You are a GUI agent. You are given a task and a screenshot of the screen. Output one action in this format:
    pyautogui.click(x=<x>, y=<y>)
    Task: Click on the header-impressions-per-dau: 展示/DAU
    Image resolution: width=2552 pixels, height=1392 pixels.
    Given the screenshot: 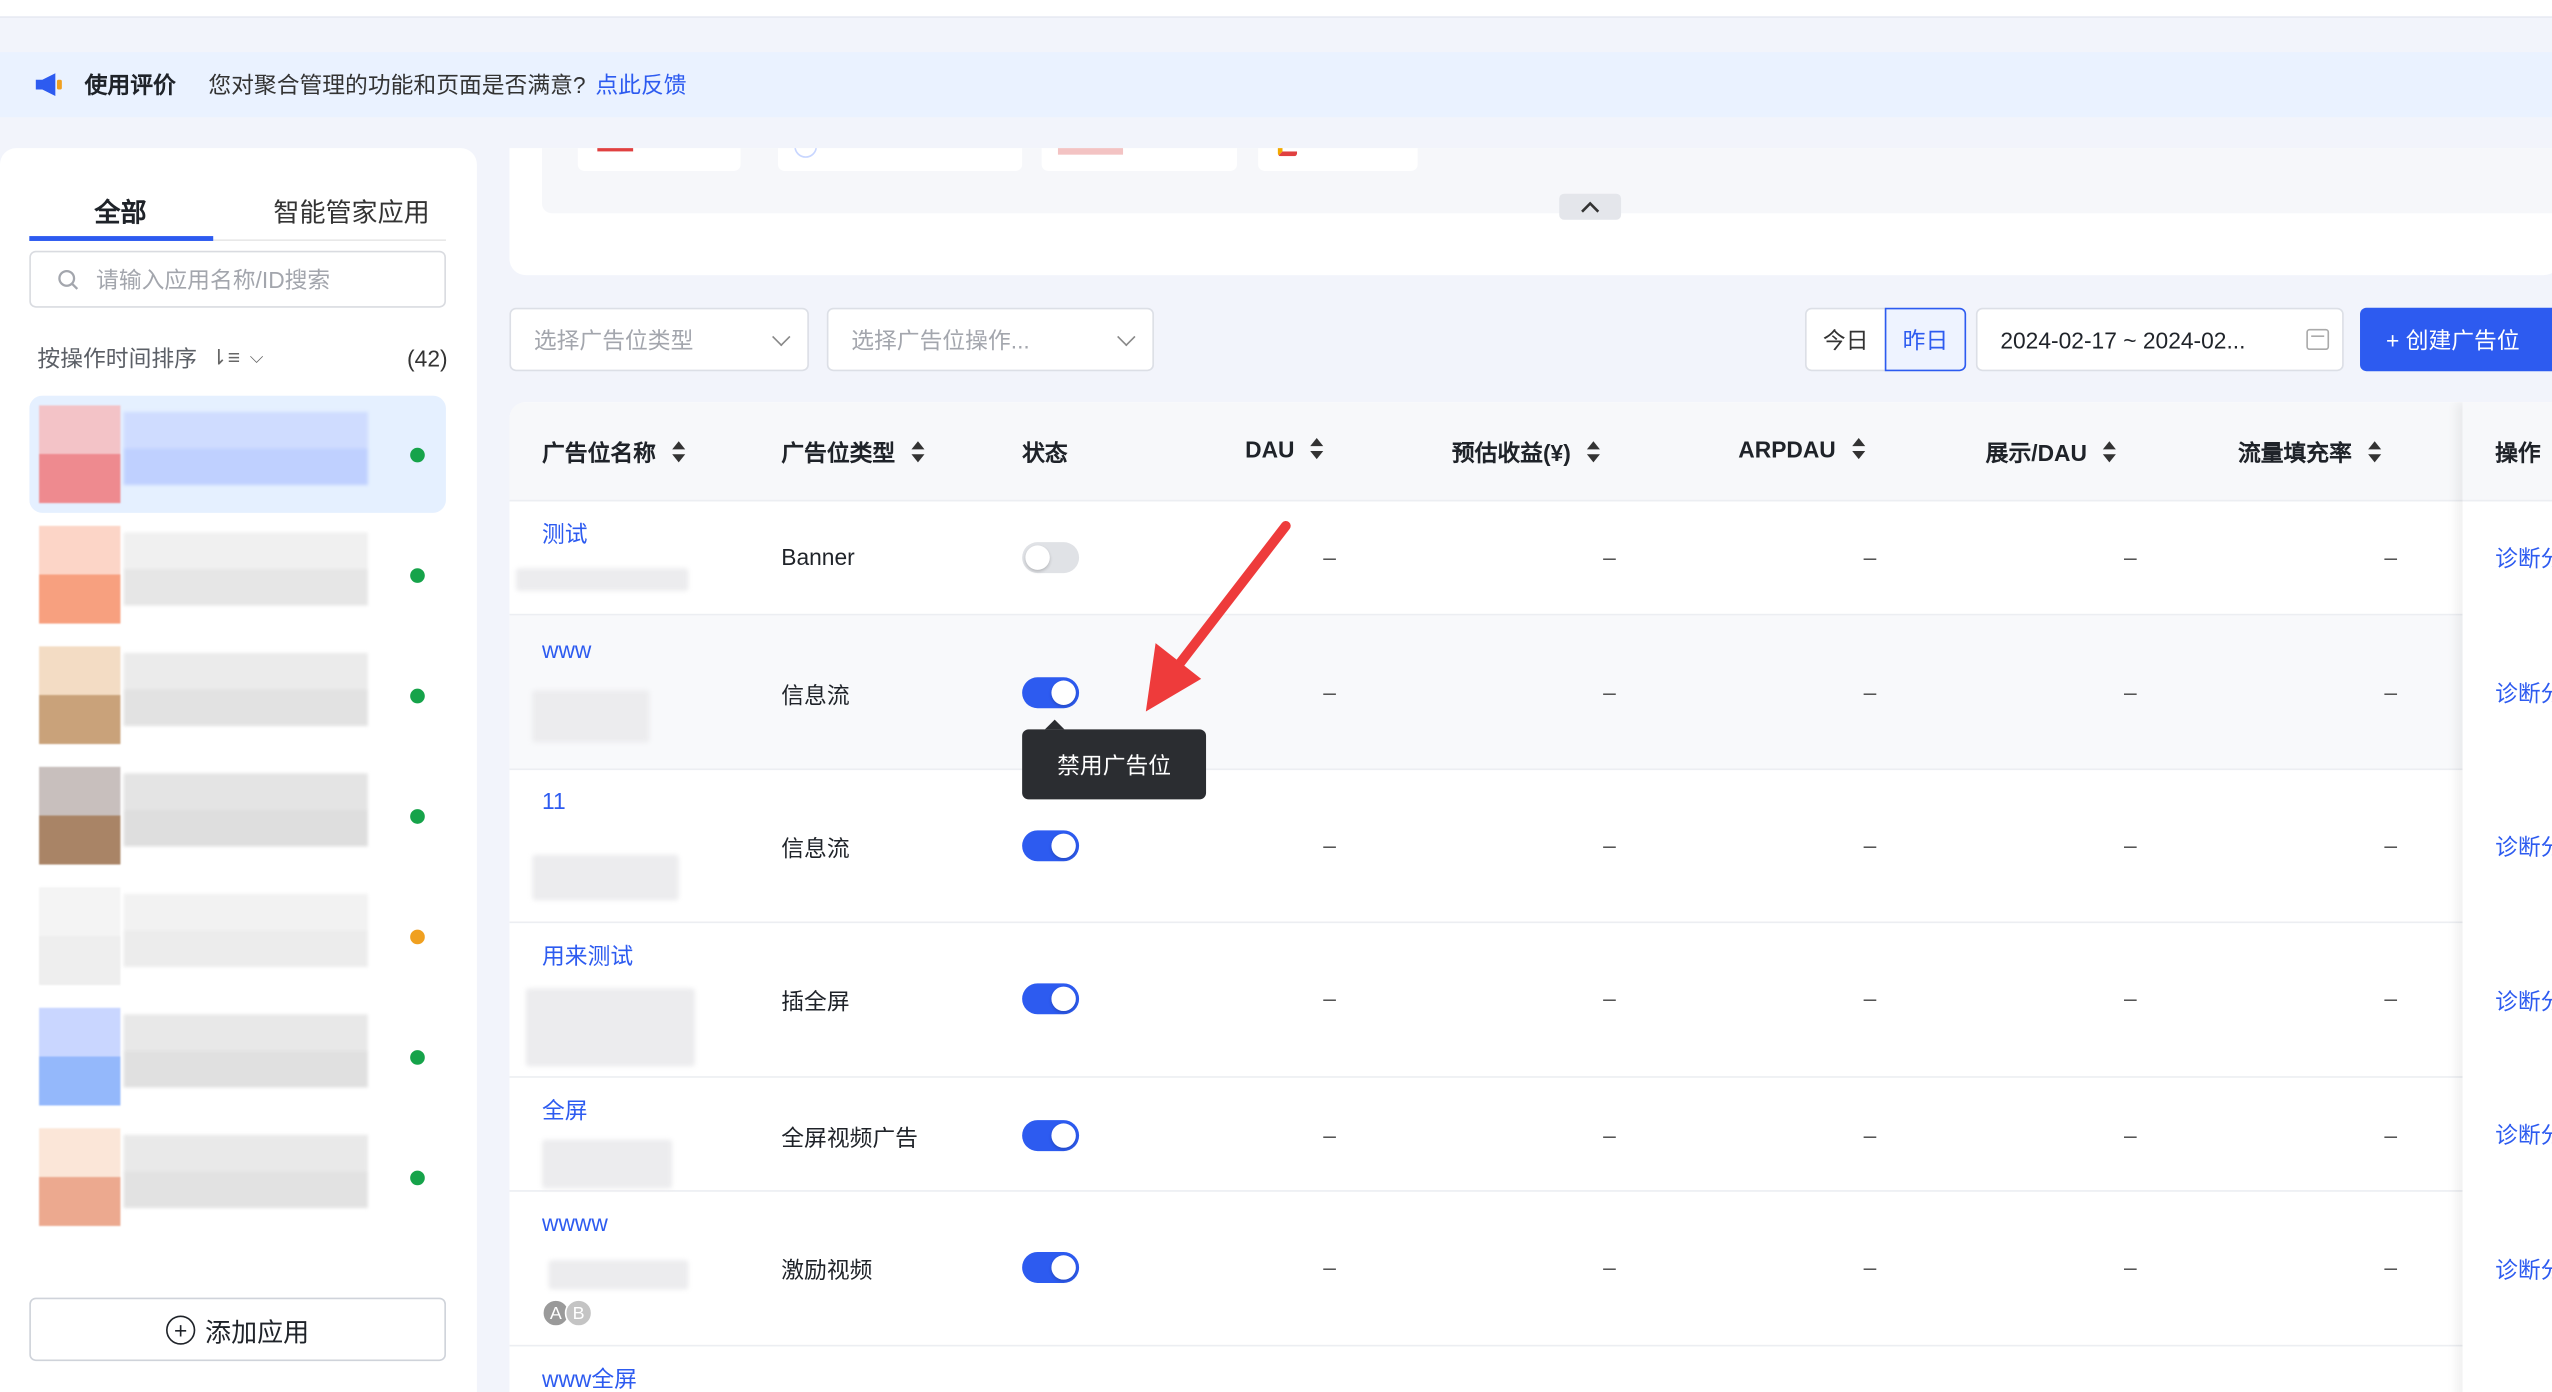 What is the action you would take?
    pyautogui.click(x=2051, y=452)
    